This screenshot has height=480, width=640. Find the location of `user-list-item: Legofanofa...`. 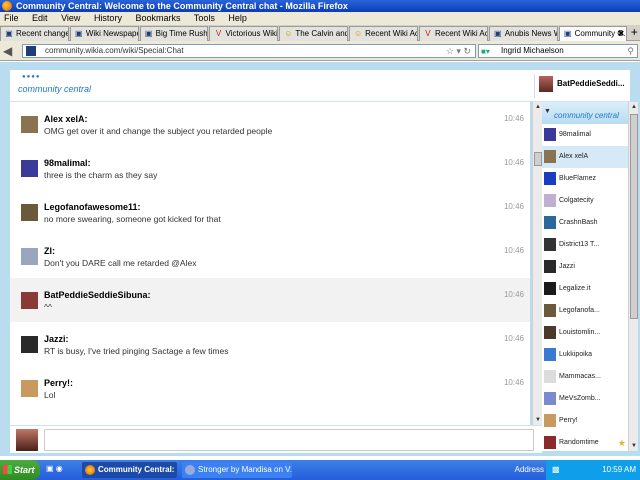

user-list-item: Legofanofa... is located at coordinates (585, 311).